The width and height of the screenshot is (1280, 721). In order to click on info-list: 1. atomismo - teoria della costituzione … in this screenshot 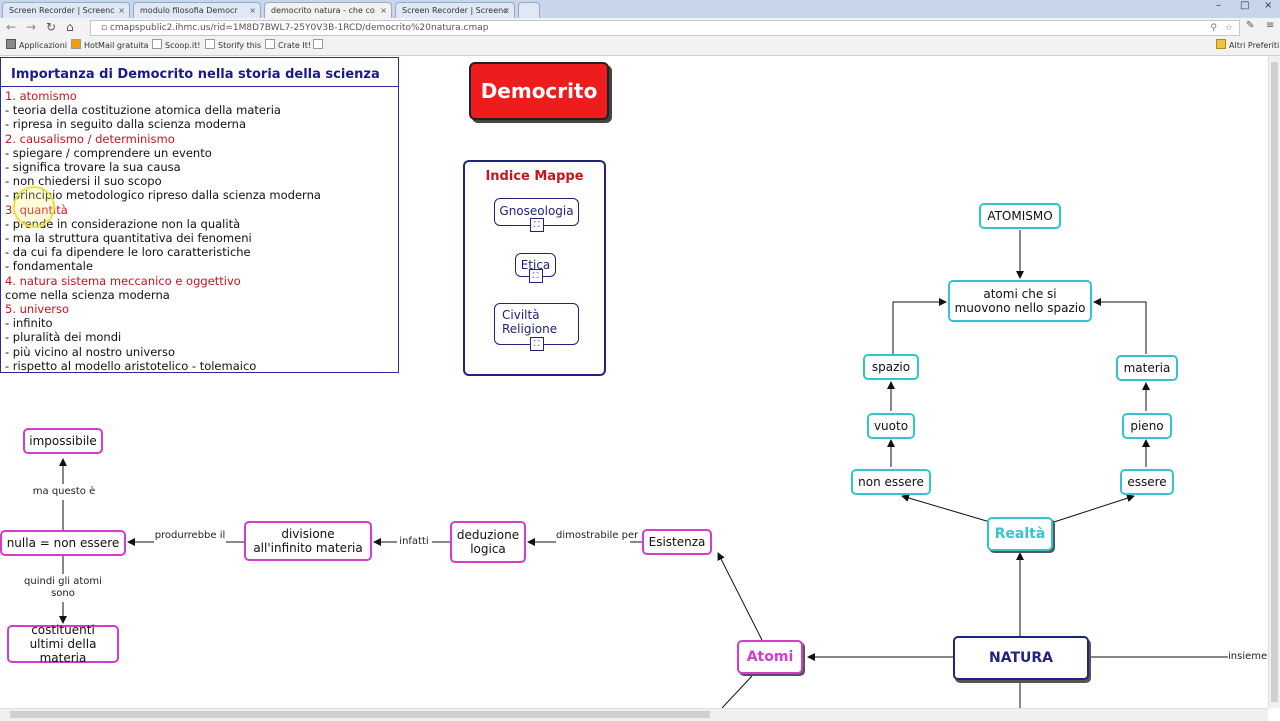, I will do `click(163, 231)`.